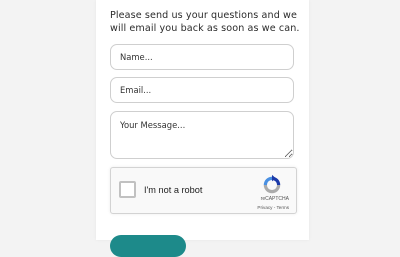  Describe the element at coordinates (273, 207) in the screenshot. I see `recaptcha-links: Privacy - Terms` at that location.